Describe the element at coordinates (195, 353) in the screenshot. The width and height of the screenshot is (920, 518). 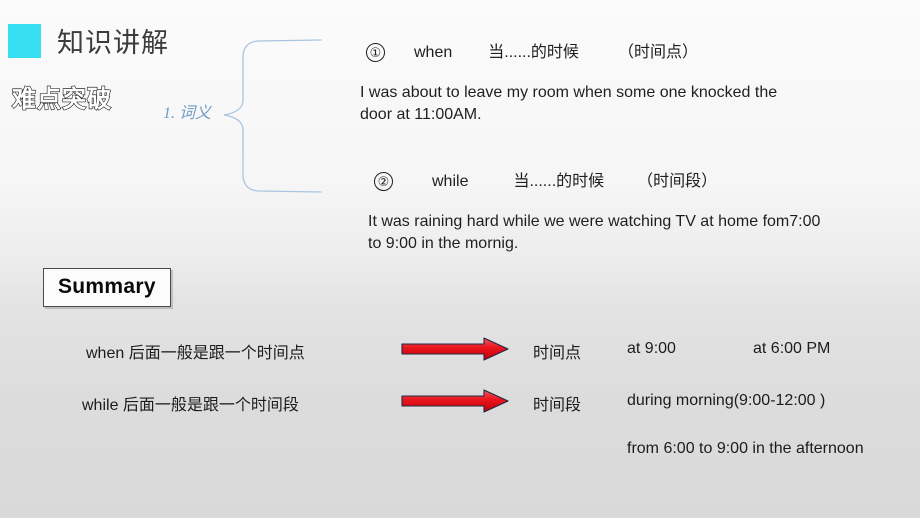
I see `summary-rule-when: when 后面一般是跟一个时间点` at that location.